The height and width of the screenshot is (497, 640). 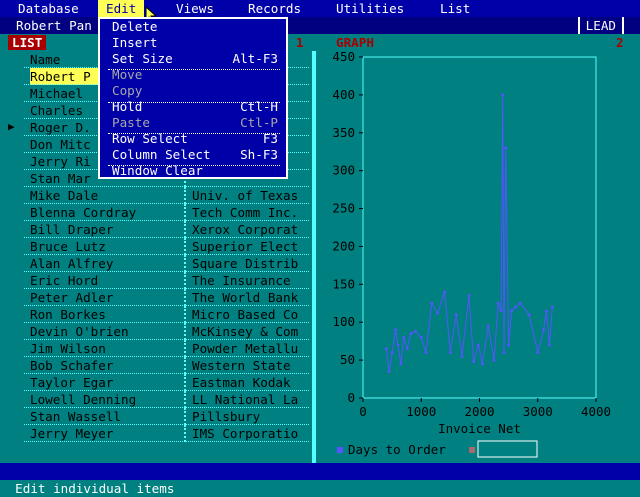 What do you see at coordinates (249, 263) in the screenshot?
I see `cell-company: Square Distrib` at bounding box center [249, 263].